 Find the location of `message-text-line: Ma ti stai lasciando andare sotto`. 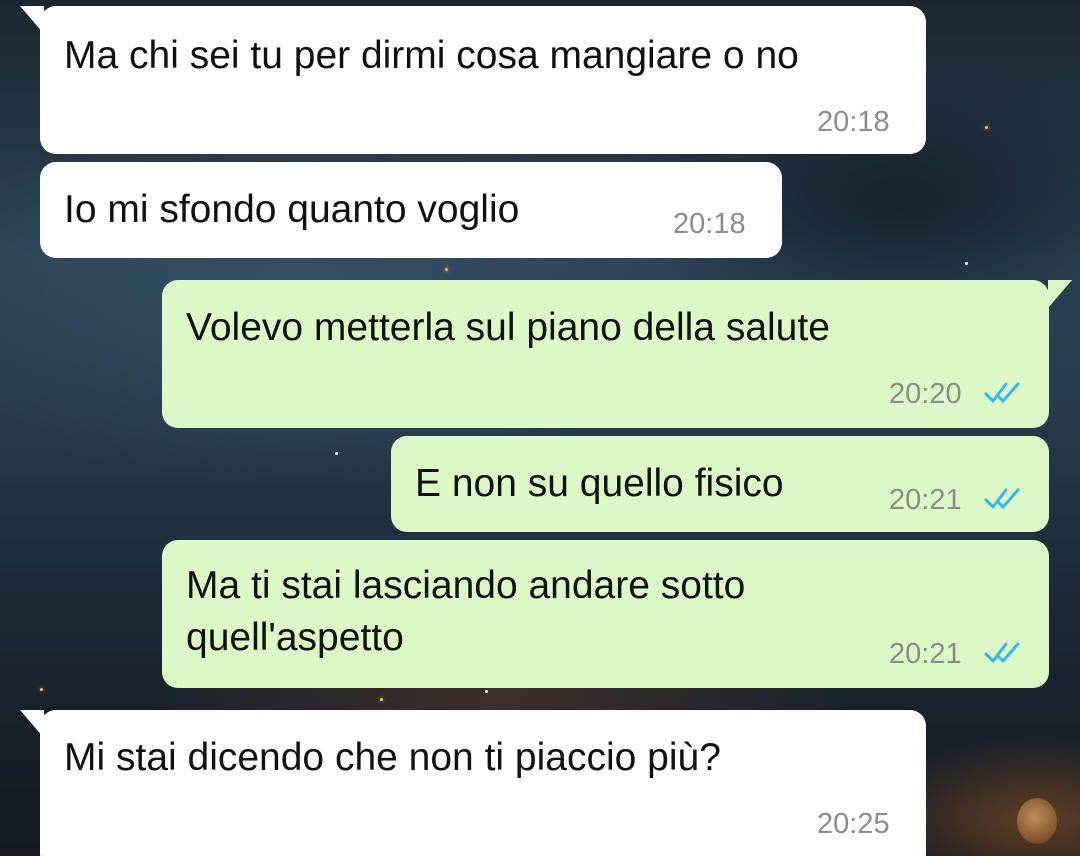

message-text-line: Ma ti stai lasciando andare sotto is located at coordinates (466, 585).